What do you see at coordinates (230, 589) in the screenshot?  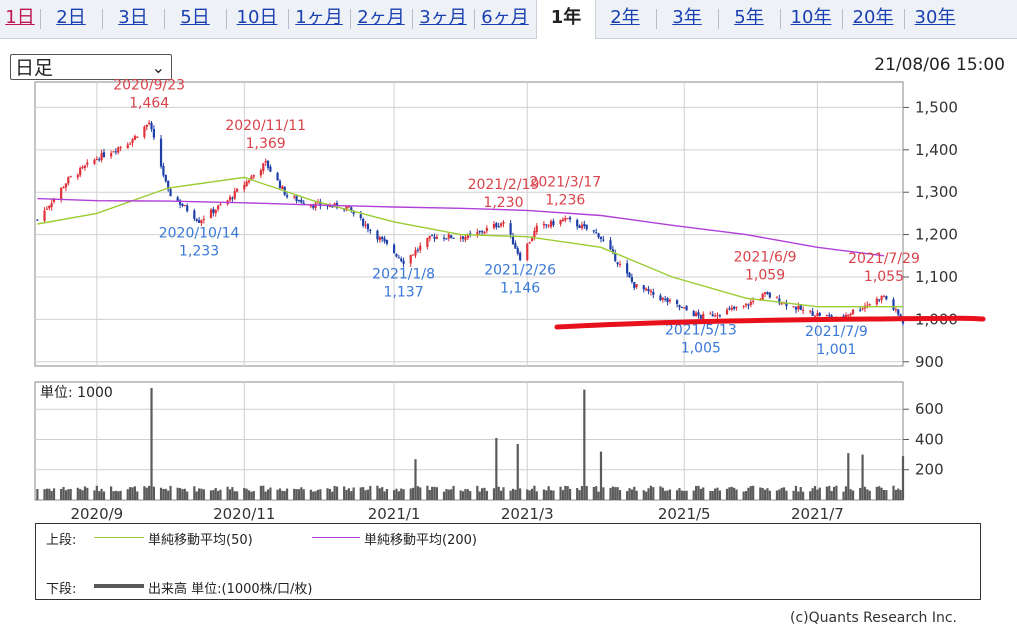 I see `legend-label-volume: 出来高 単位:(1000株/口/枚)` at bounding box center [230, 589].